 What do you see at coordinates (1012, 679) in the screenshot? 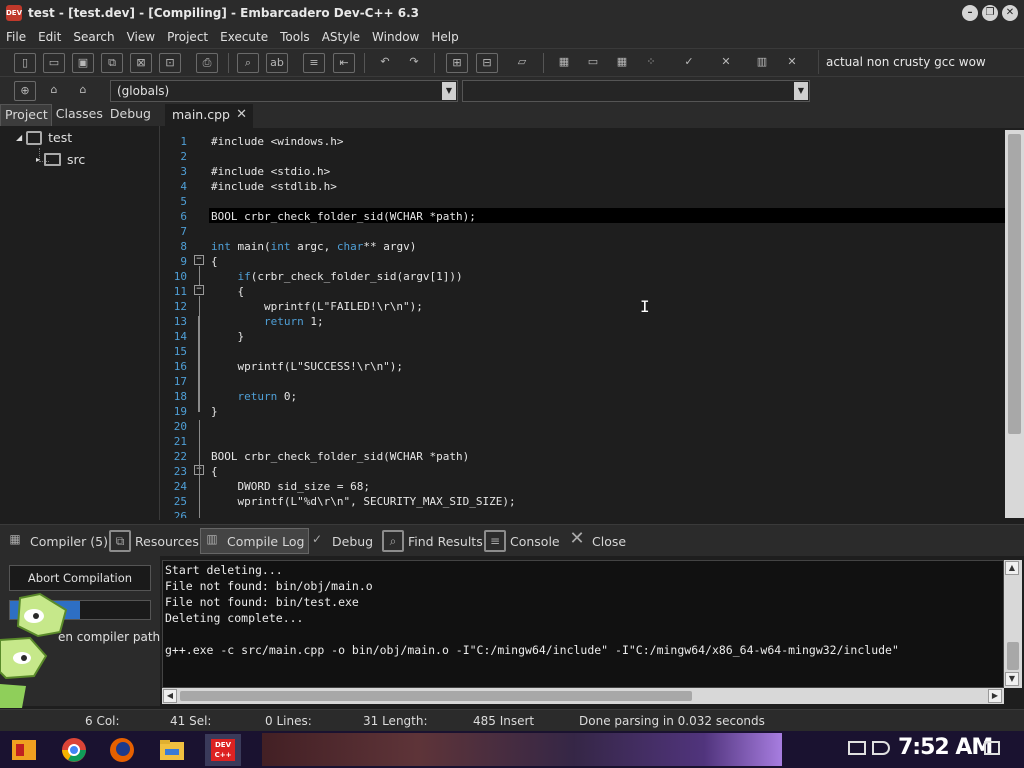
I see `scroll-down-icon: ▼` at bounding box center [1012, 679].